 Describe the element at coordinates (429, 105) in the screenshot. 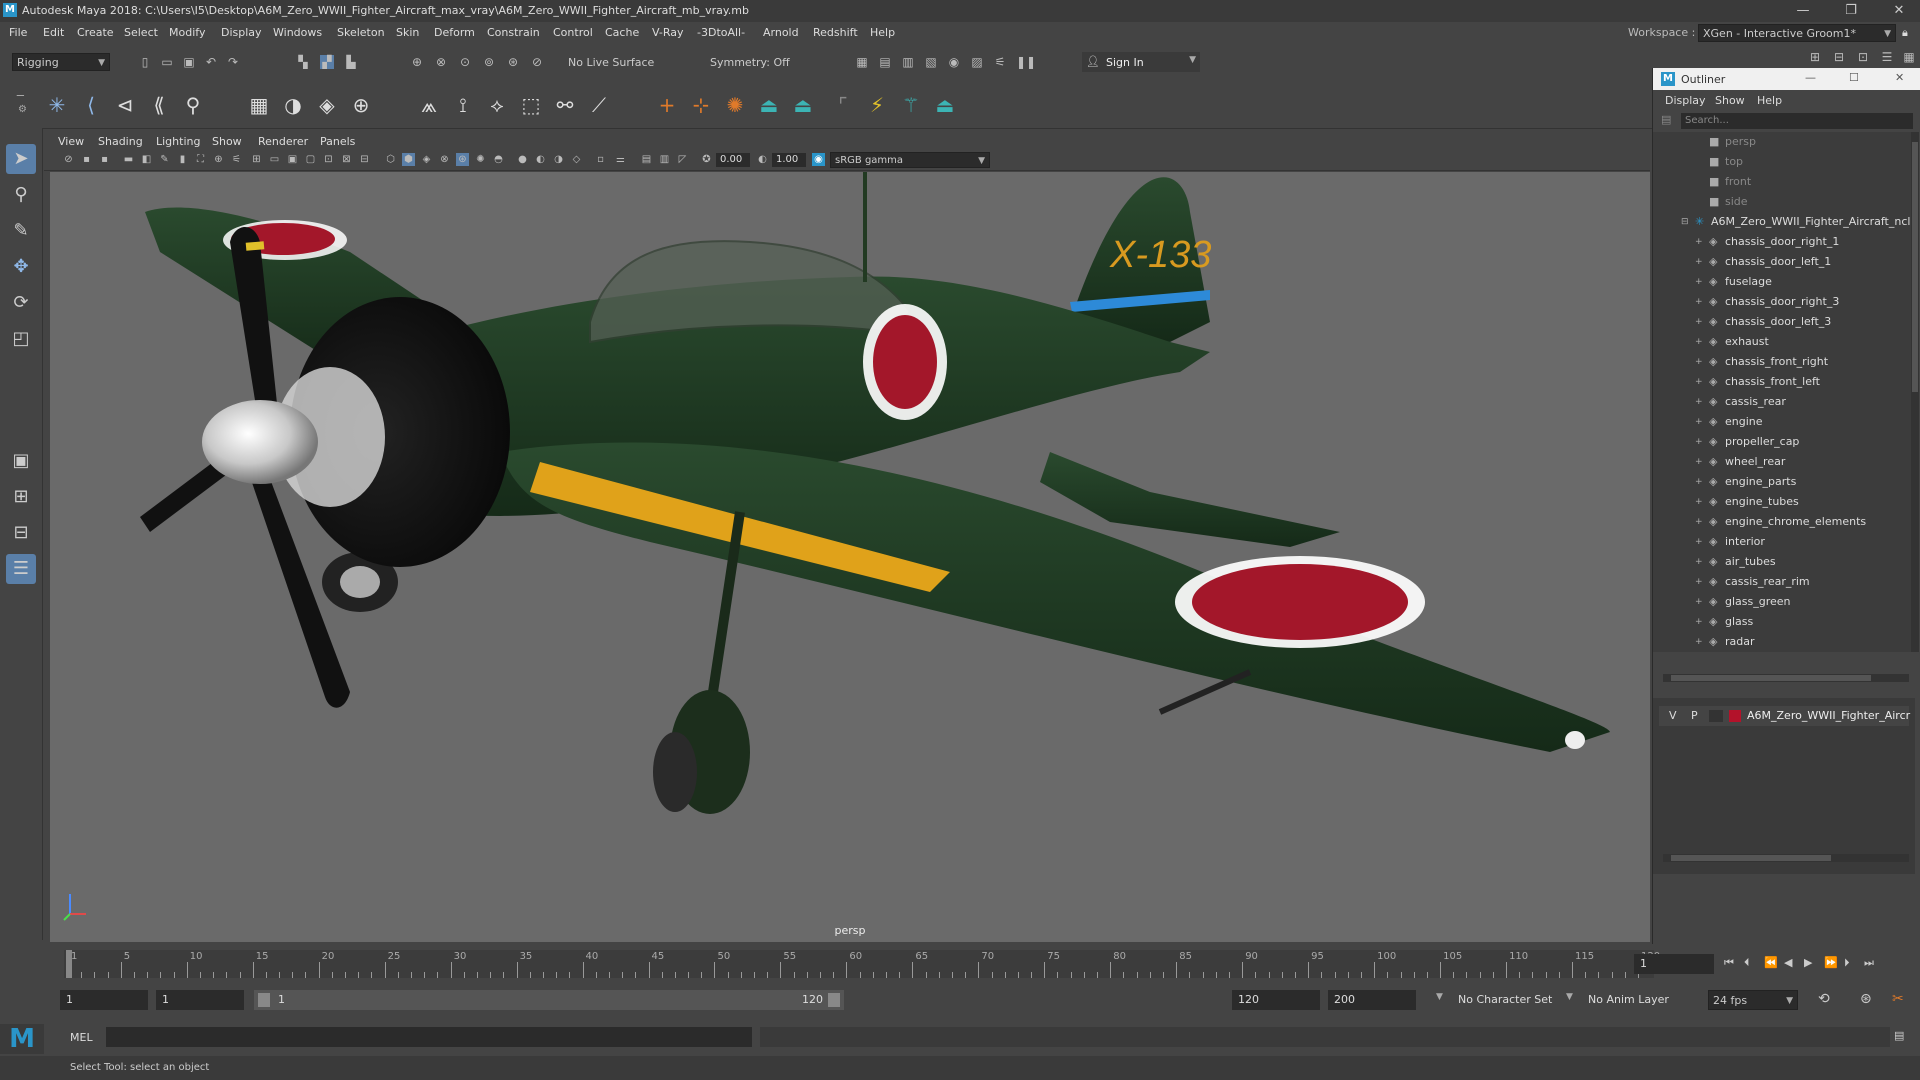

I see `cluster-icon: ⩕` at that location.